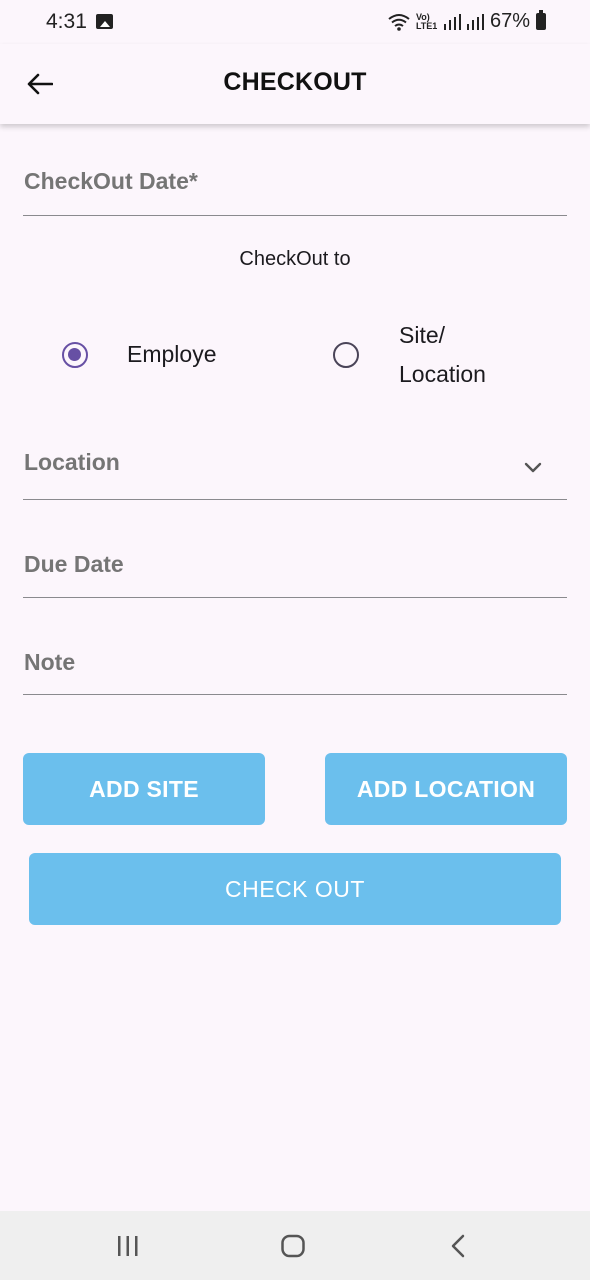  Describe the element at coordinates (346, 355) in the screenshot. I see `radio-button-site-location` at that location.